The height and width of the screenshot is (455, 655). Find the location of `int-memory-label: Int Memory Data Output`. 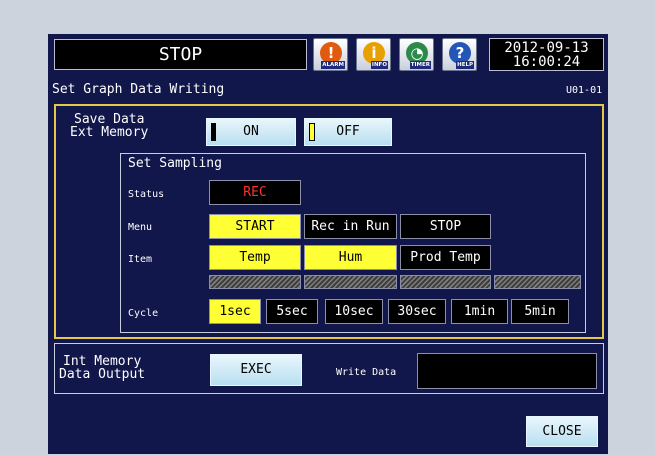

int-memory-label: Int Memory Data Output is located at coordinates (102, 368).